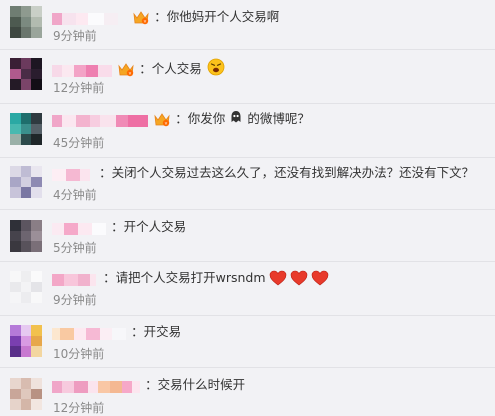 The width and height of the screenshot is (495, 416). I want to click on comment-text: ：你他妈开个人交易啊, so click(217, 16).